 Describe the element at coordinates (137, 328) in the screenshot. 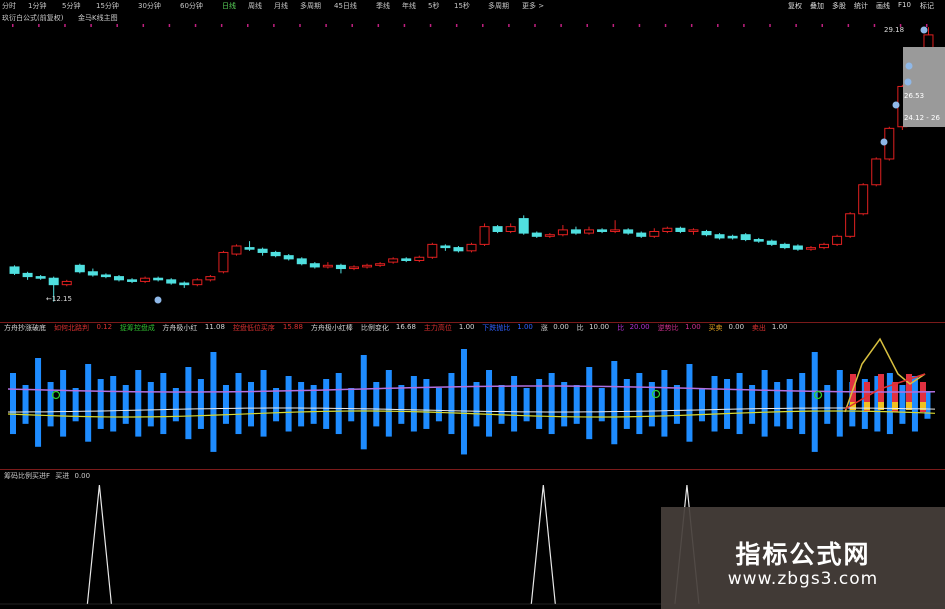

I see `indicator1-label-3: 捉筹控盘成` at that location.